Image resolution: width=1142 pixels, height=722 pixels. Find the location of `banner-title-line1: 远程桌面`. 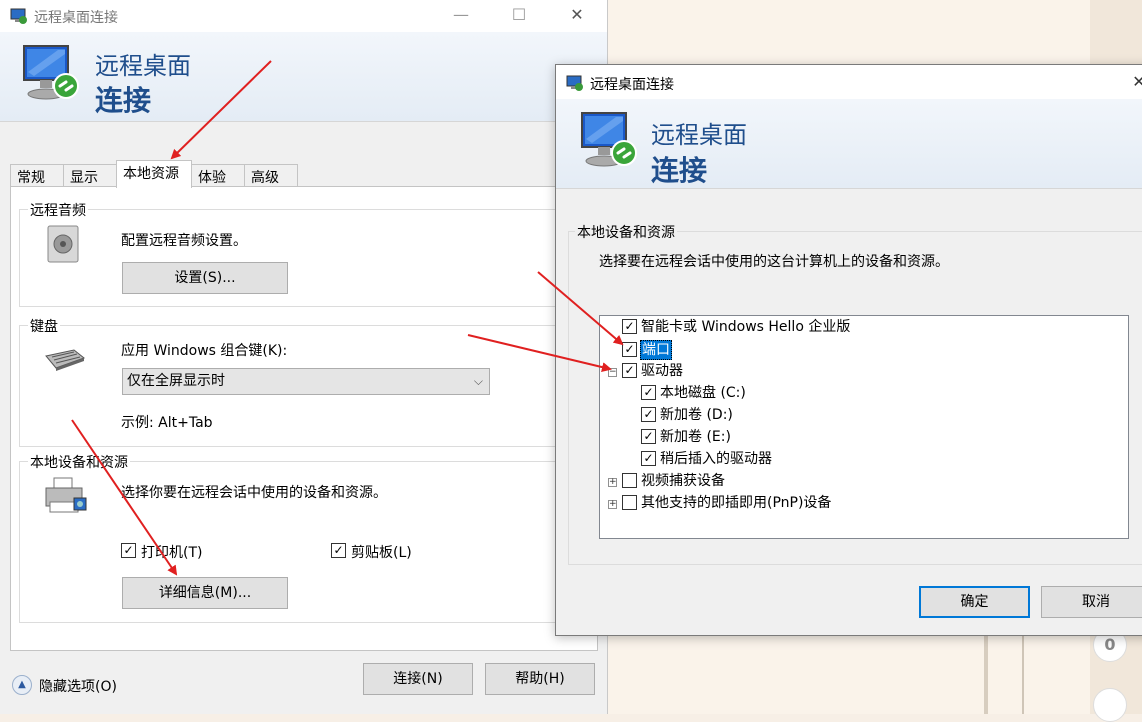

banner-title-line1: 远程桌面 is located at coordinates (143, 66).